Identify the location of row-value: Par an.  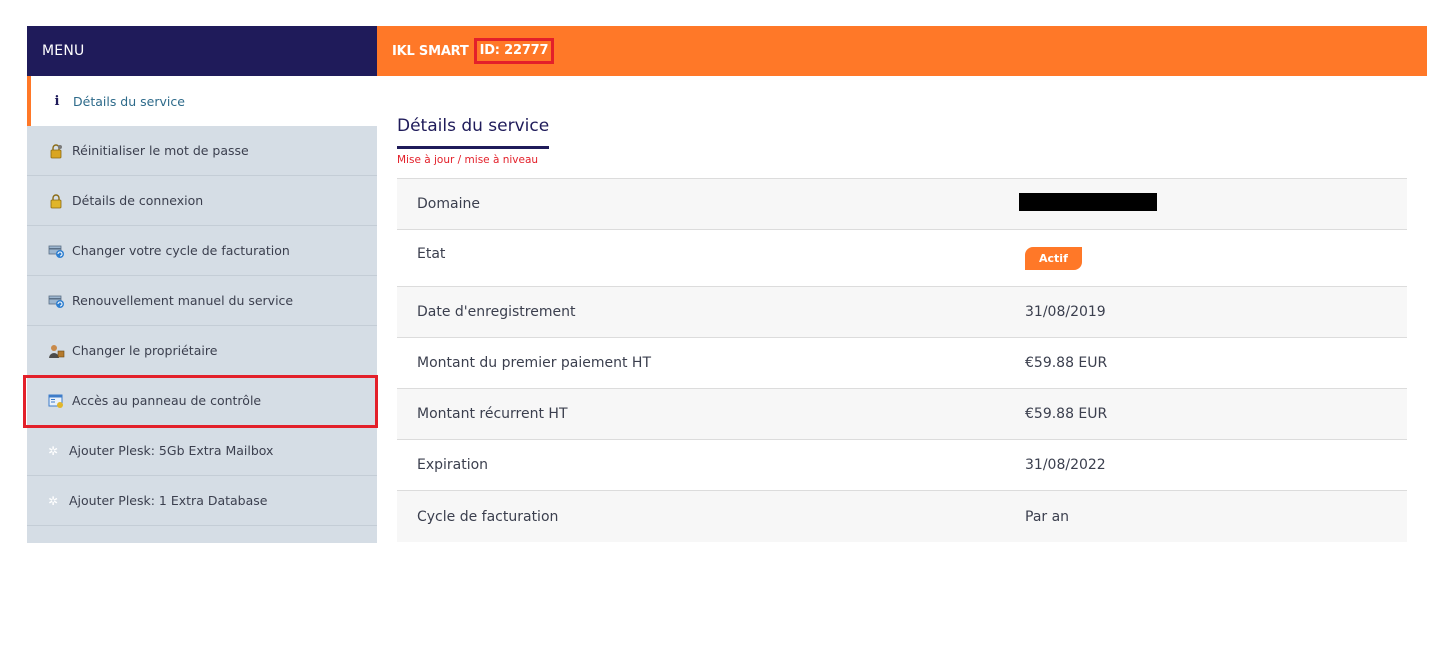
(1047, 516).